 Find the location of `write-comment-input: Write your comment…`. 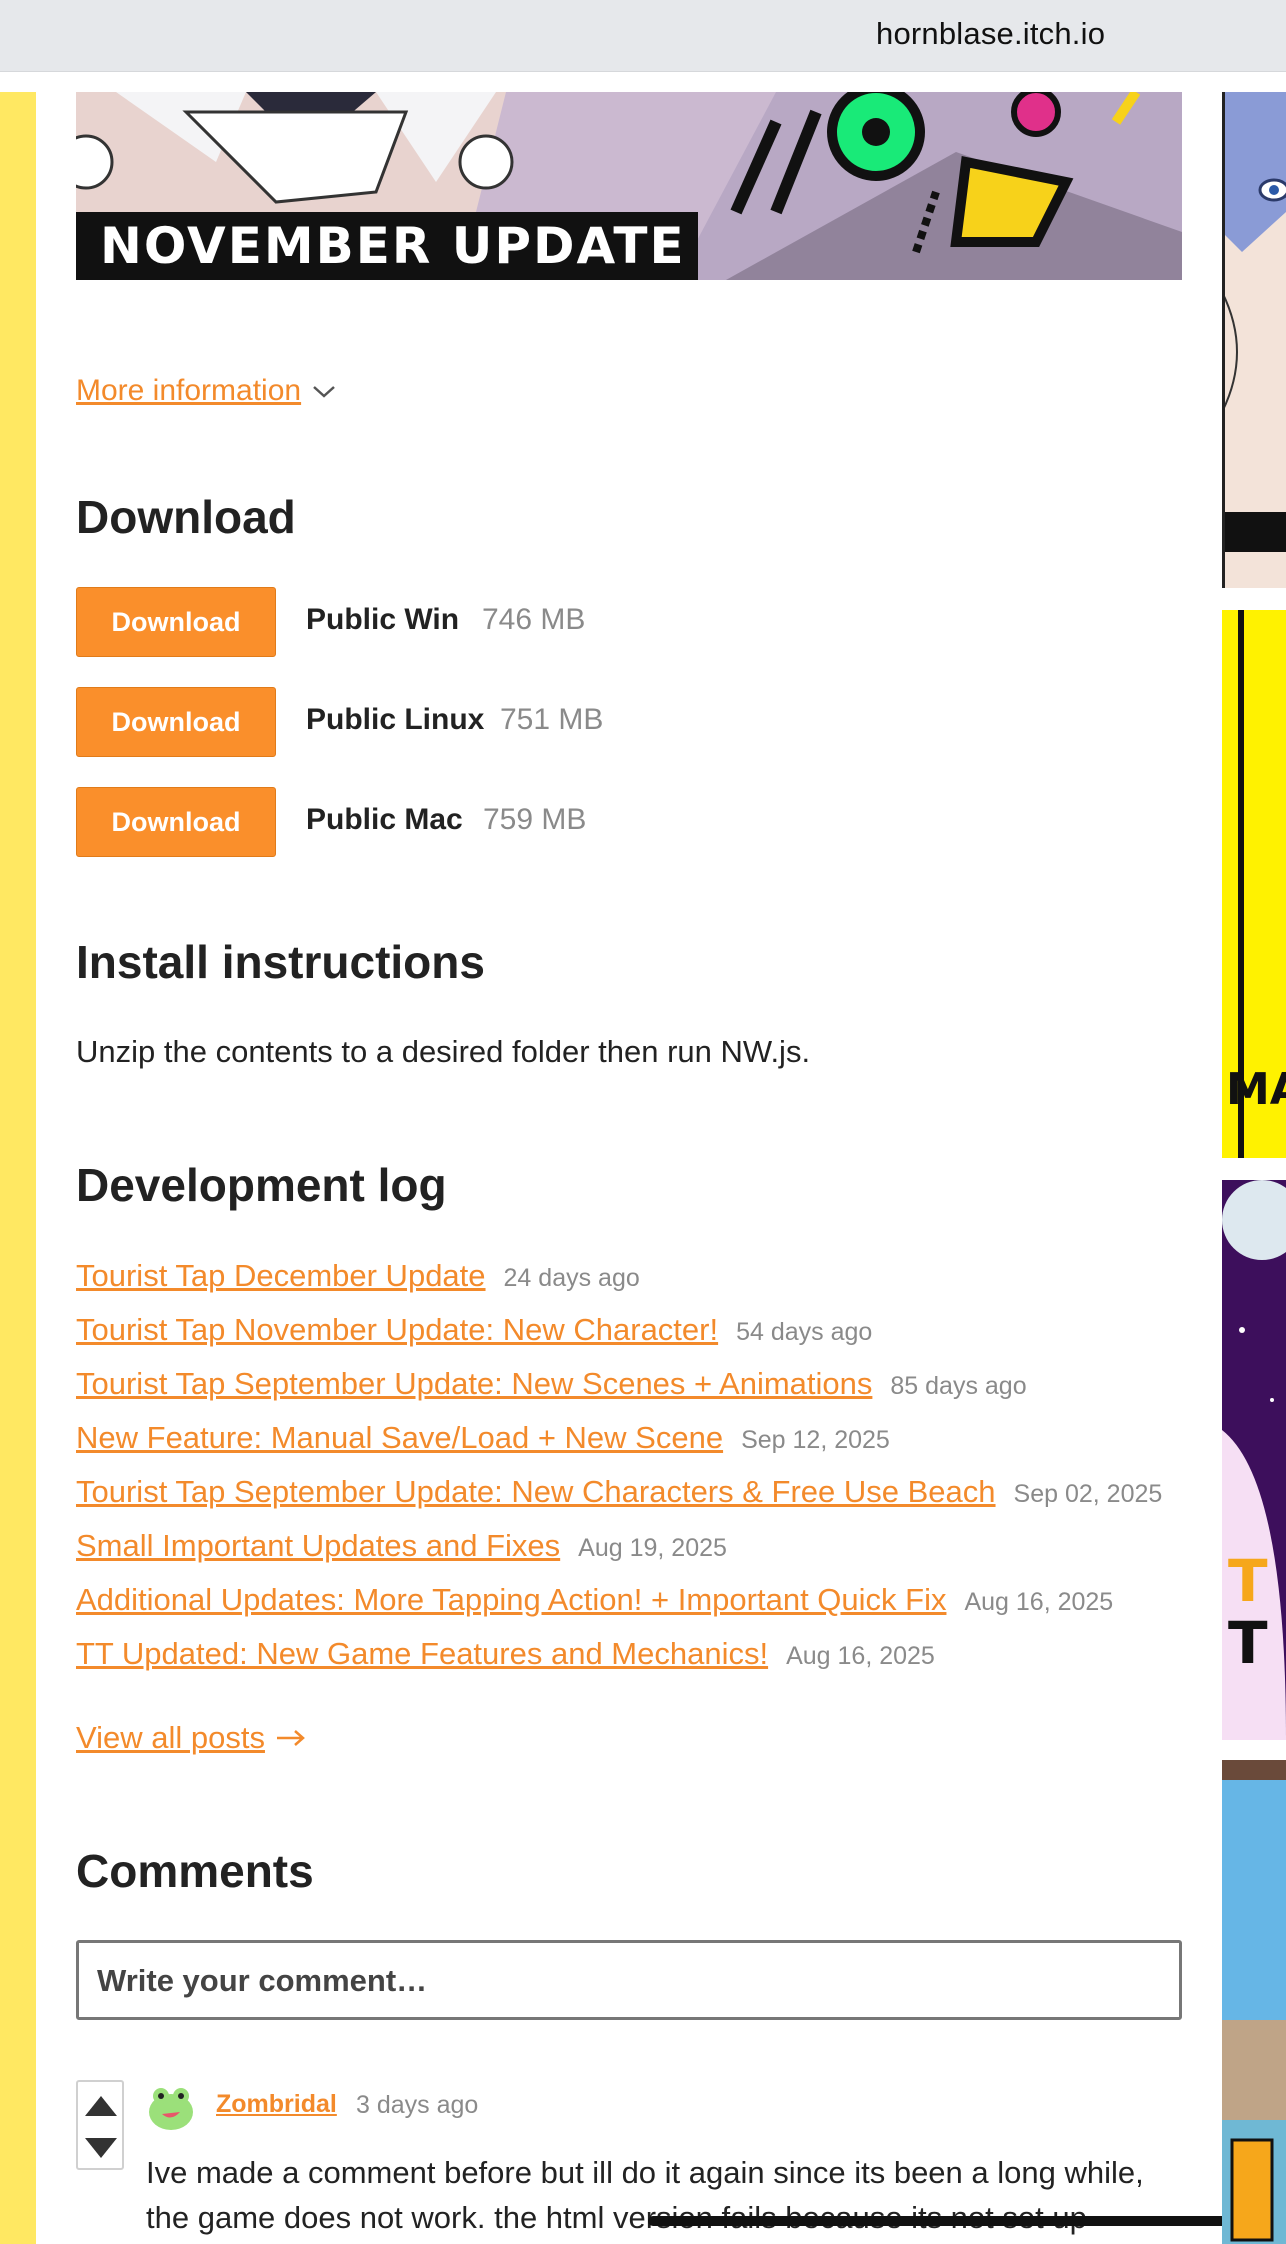

write-comment-input: Write your comment… is located at coordinates (629, 1980).